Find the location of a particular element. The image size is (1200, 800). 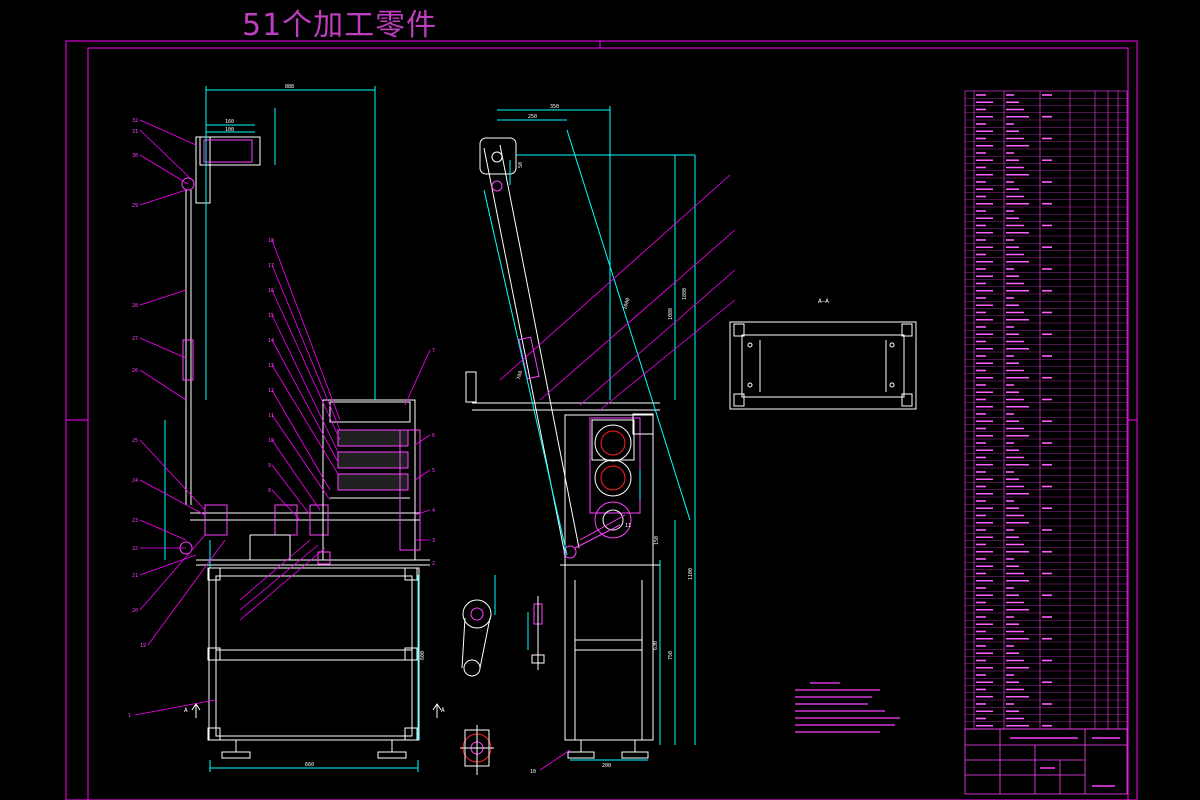

svg-text: 5 is located at coordinates (433, 471).